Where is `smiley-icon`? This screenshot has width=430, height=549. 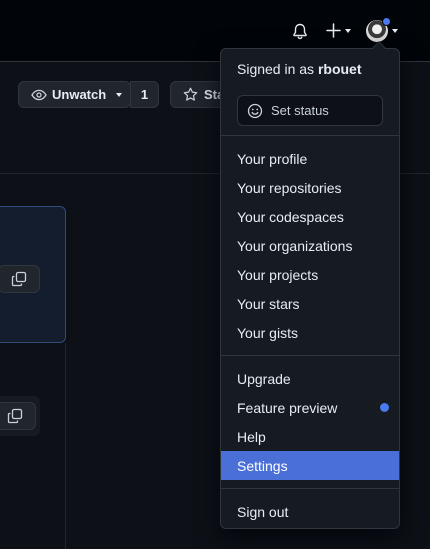
smiley-icon is located at coordinates (255, 110).